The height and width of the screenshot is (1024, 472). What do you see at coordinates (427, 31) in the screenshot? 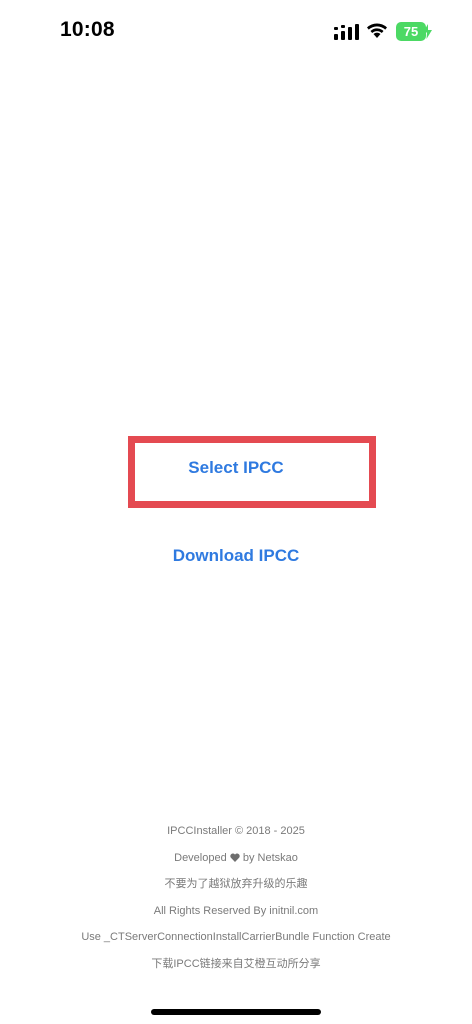
I see `charging-bolt-icon` at bounding box center [427, 31].